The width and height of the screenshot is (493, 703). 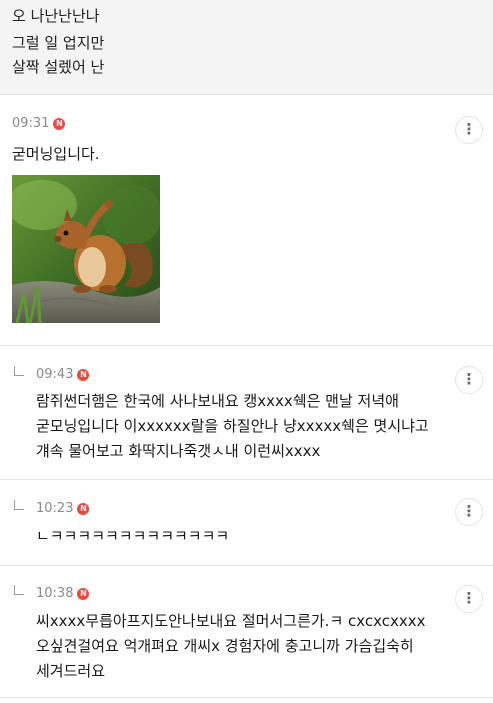 I want to click on reply-comment: 10:23 N ⋮ ㄴㅋㅋㅋㅋㅋㅋㅋㅋㅋㅋㅋㅋㅋ, so click(x=246, y=523).